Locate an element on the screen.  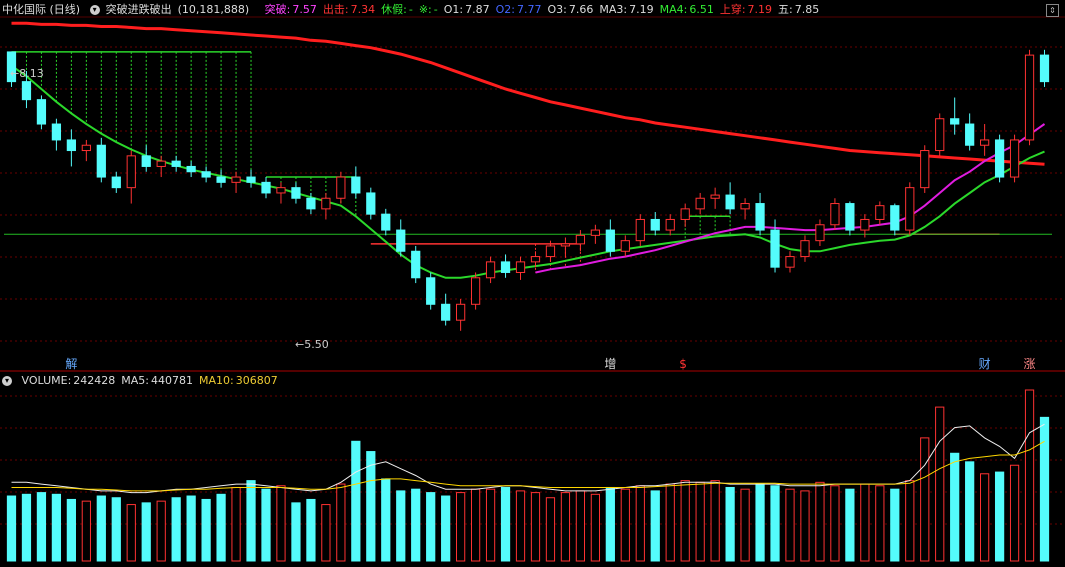
indicator-item: MA4: 6.51 is located at coordinates (686, 9).